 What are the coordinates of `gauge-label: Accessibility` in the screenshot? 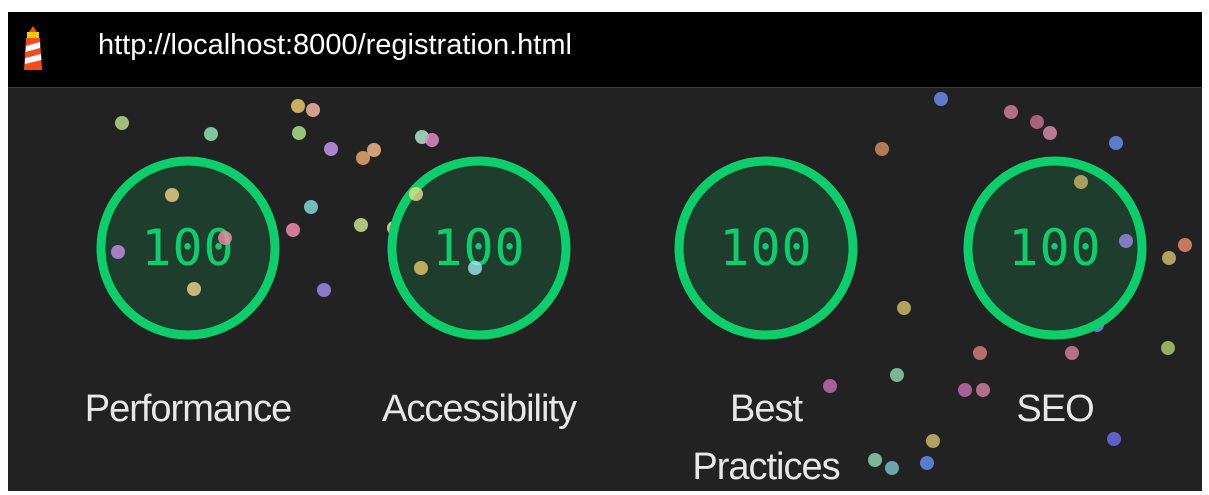 It's located at (479, 409).